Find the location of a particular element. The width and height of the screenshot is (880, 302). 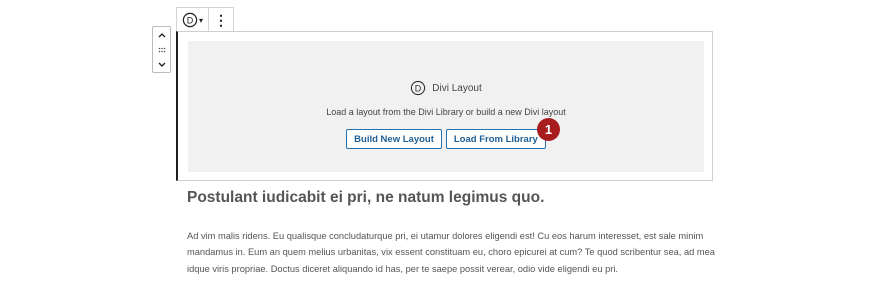

chevron-down-icon is located at coordinates (161, 64).